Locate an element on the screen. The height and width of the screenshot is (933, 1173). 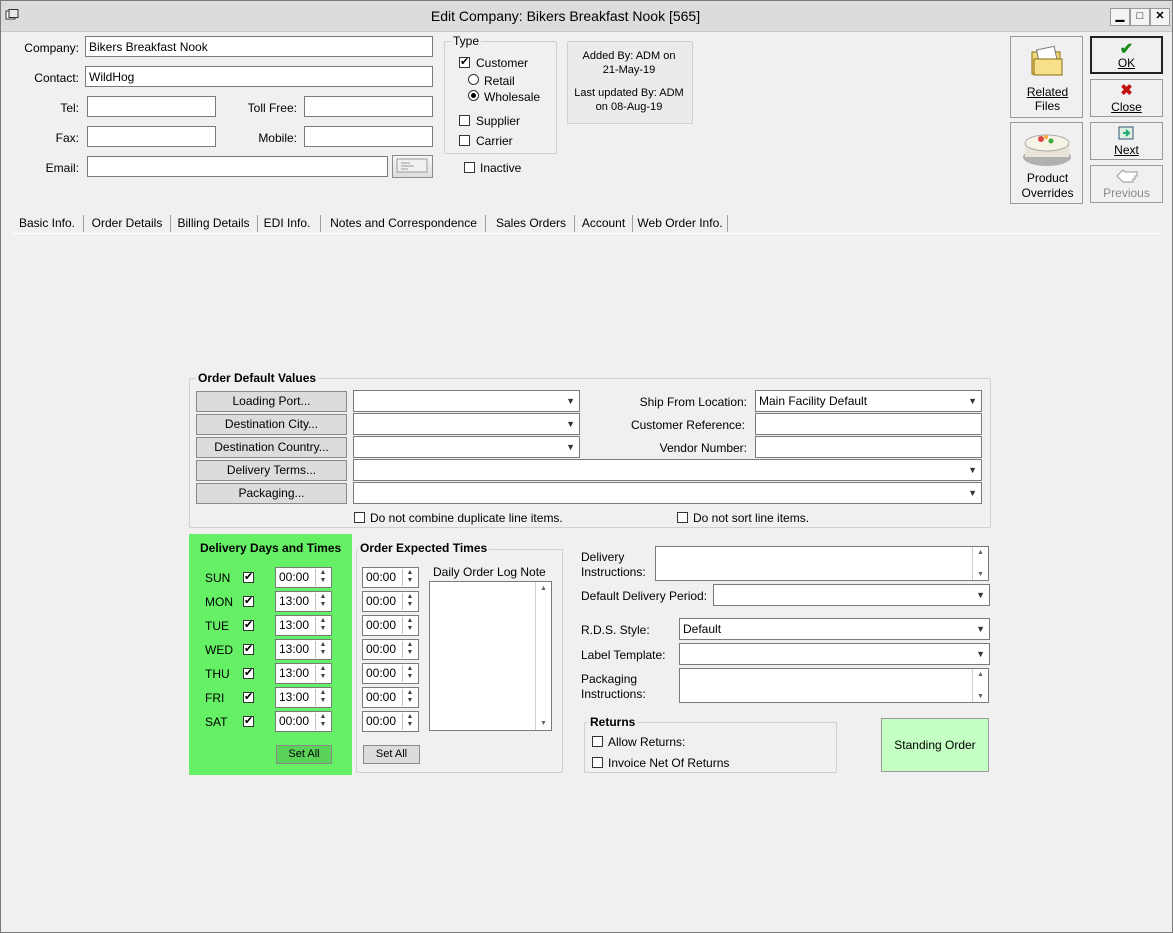
contact-label: Contact: is located at coordinates (56, 78).